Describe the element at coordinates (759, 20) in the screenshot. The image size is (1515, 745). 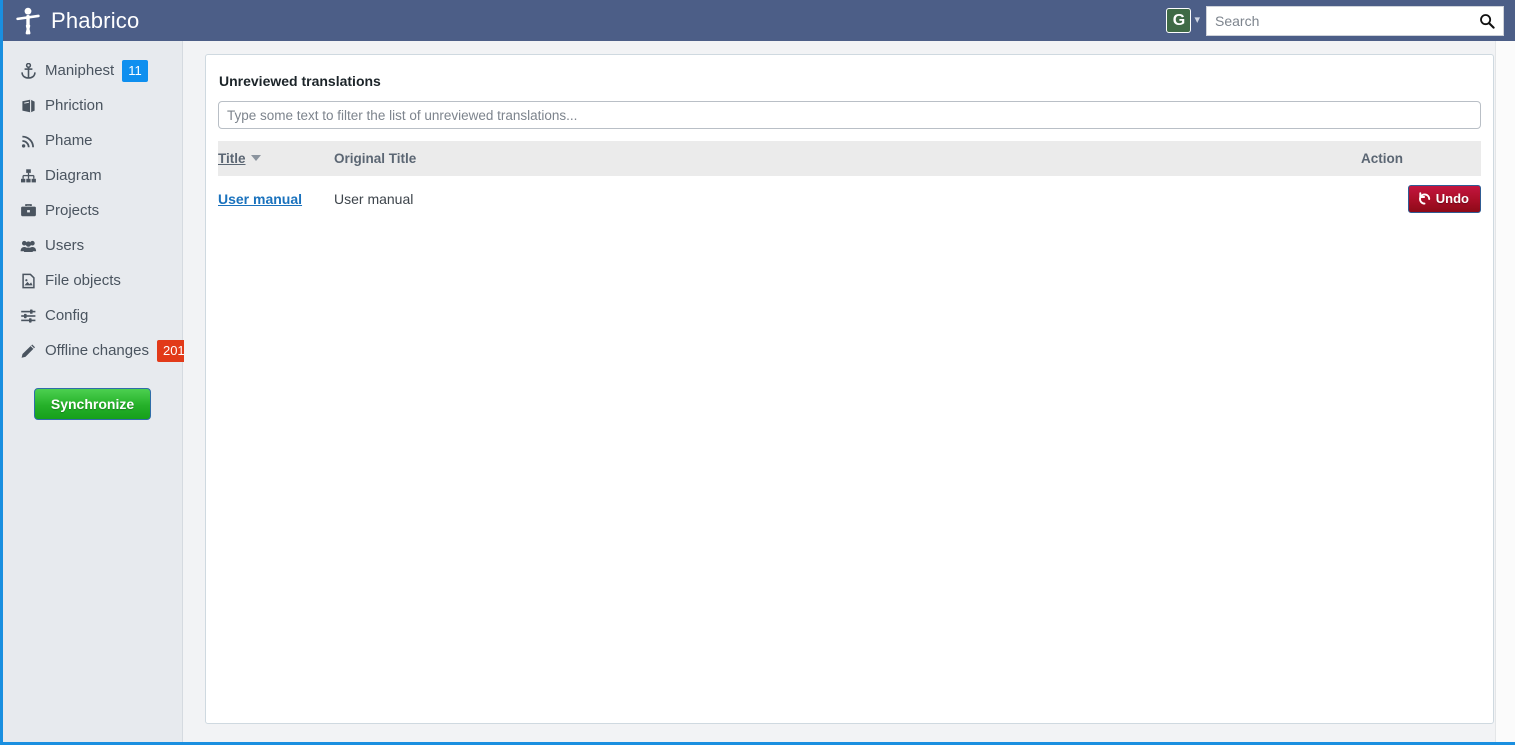
I see `top-bar: Phabrico G ▾` at that location.